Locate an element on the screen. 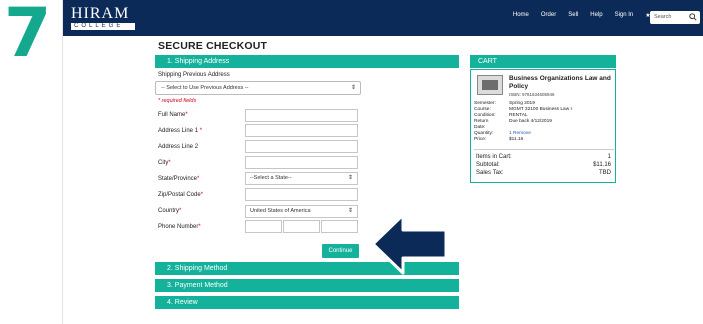 This screenshot has height=324, width=703. nav-links: Home Order Sell Help Sign In ★(1) is located at coordinates (585, 15).